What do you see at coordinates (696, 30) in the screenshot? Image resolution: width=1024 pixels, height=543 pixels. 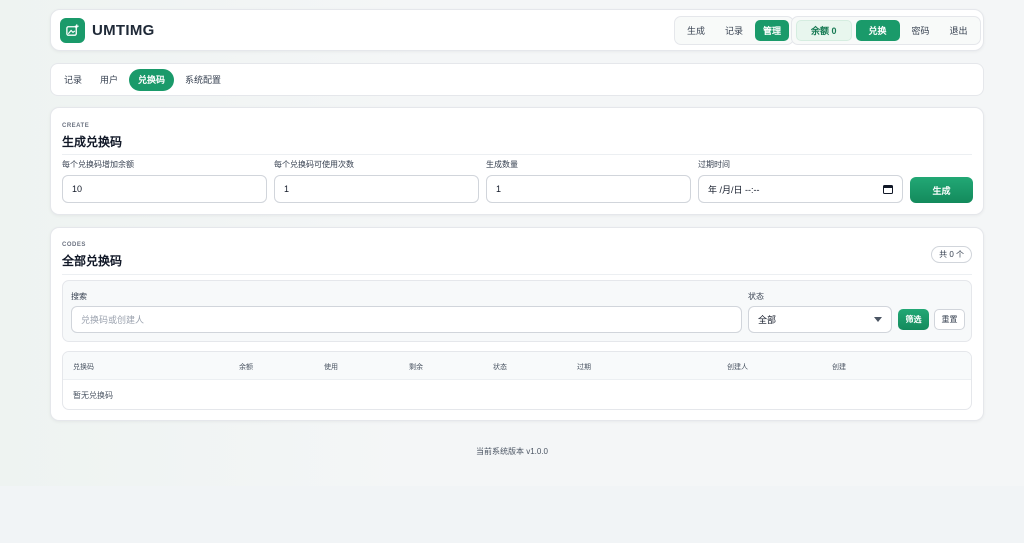 I see `nav-generate: 生成` at bounding box center [696, 30].